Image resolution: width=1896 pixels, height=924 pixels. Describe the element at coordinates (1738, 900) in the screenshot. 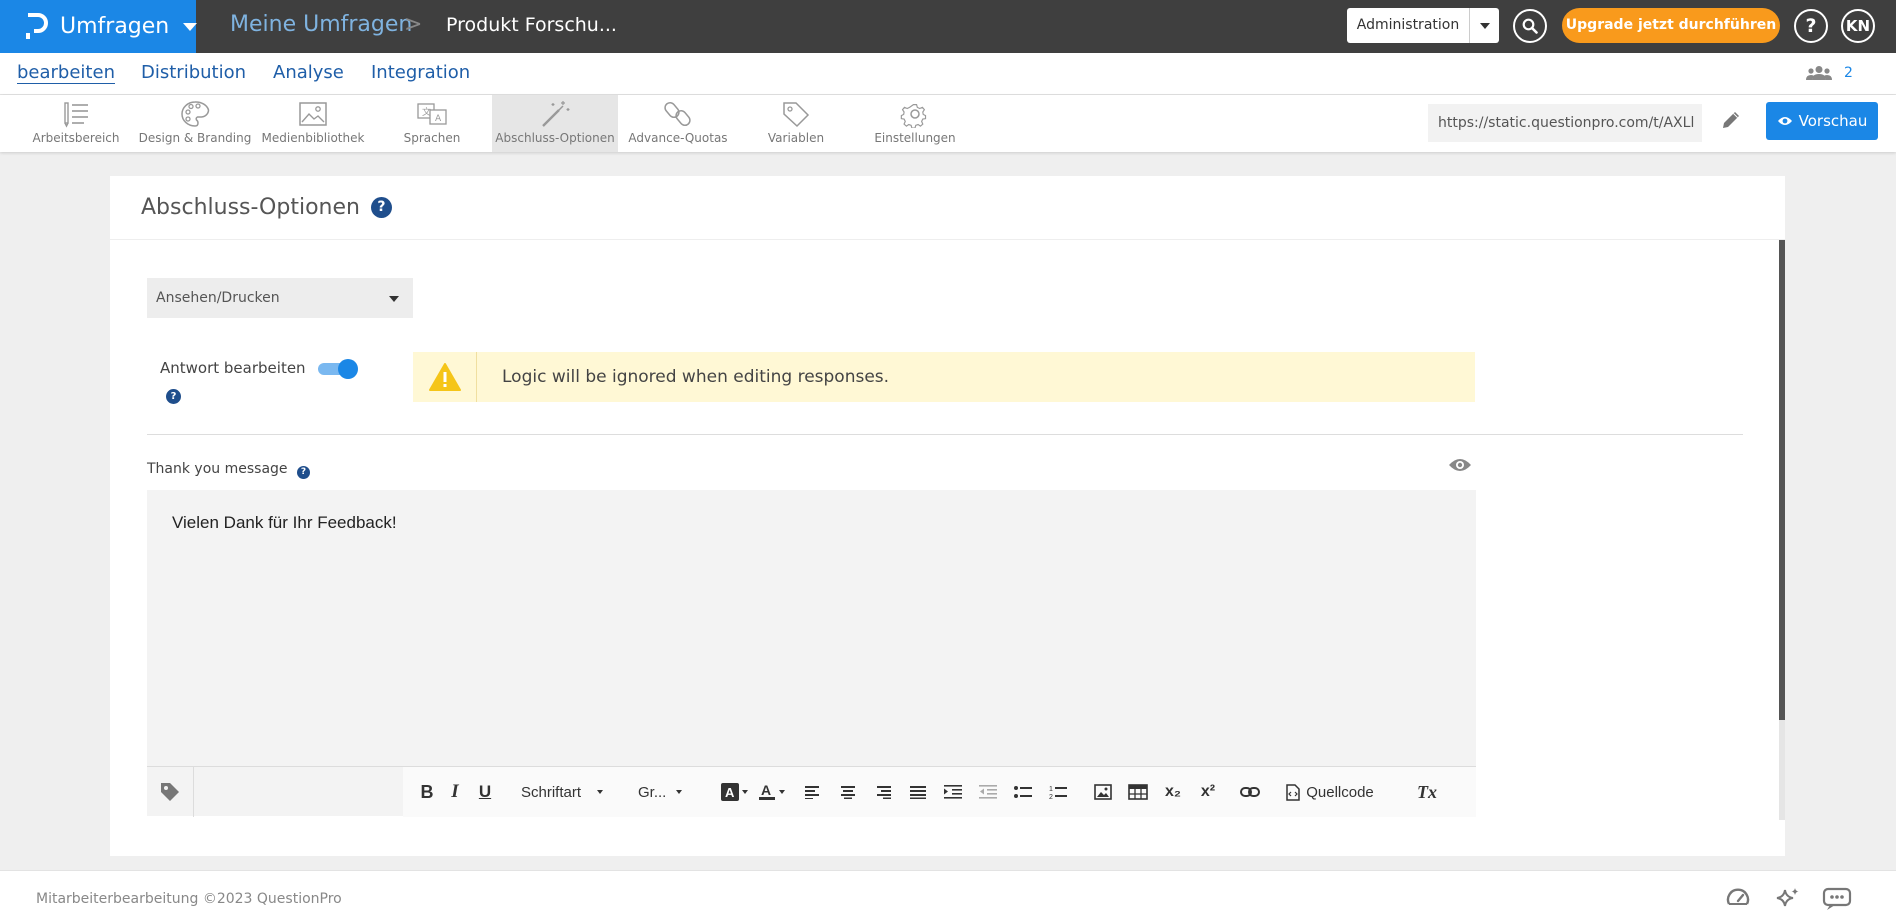

I see `speedometer-button` at that location.